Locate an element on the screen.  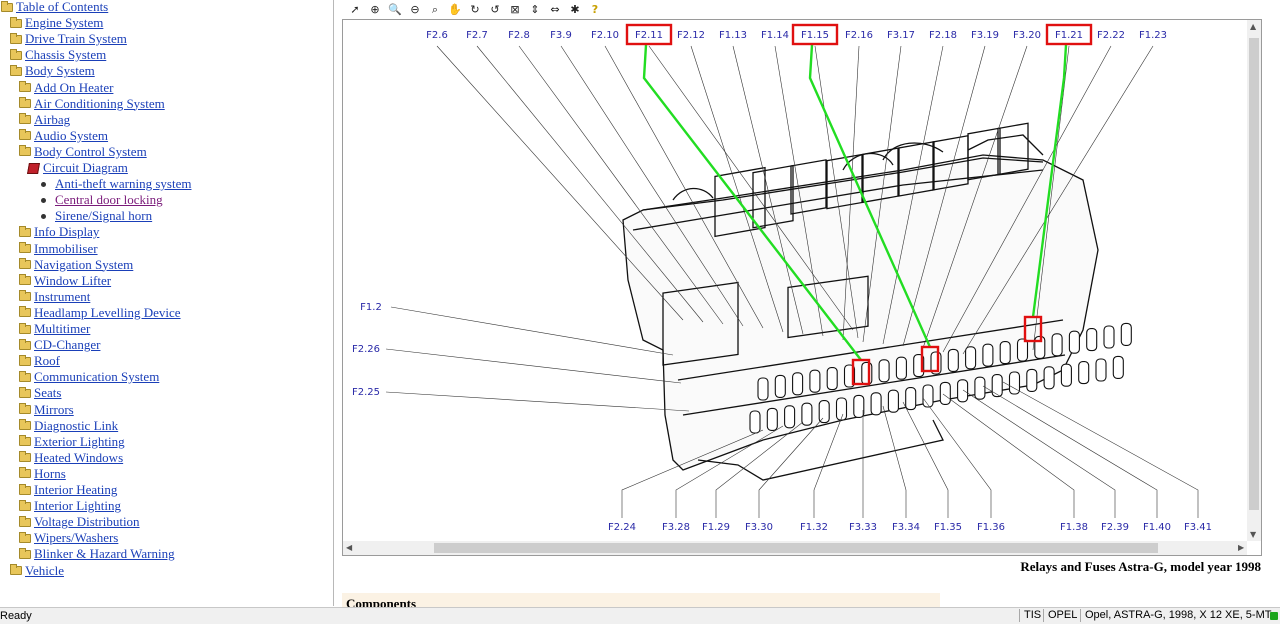
status-panel-vehicle: Opel, ASTRA-G, 1998, X 12 XE, 5-MT is located at coordinates (1177, 615).